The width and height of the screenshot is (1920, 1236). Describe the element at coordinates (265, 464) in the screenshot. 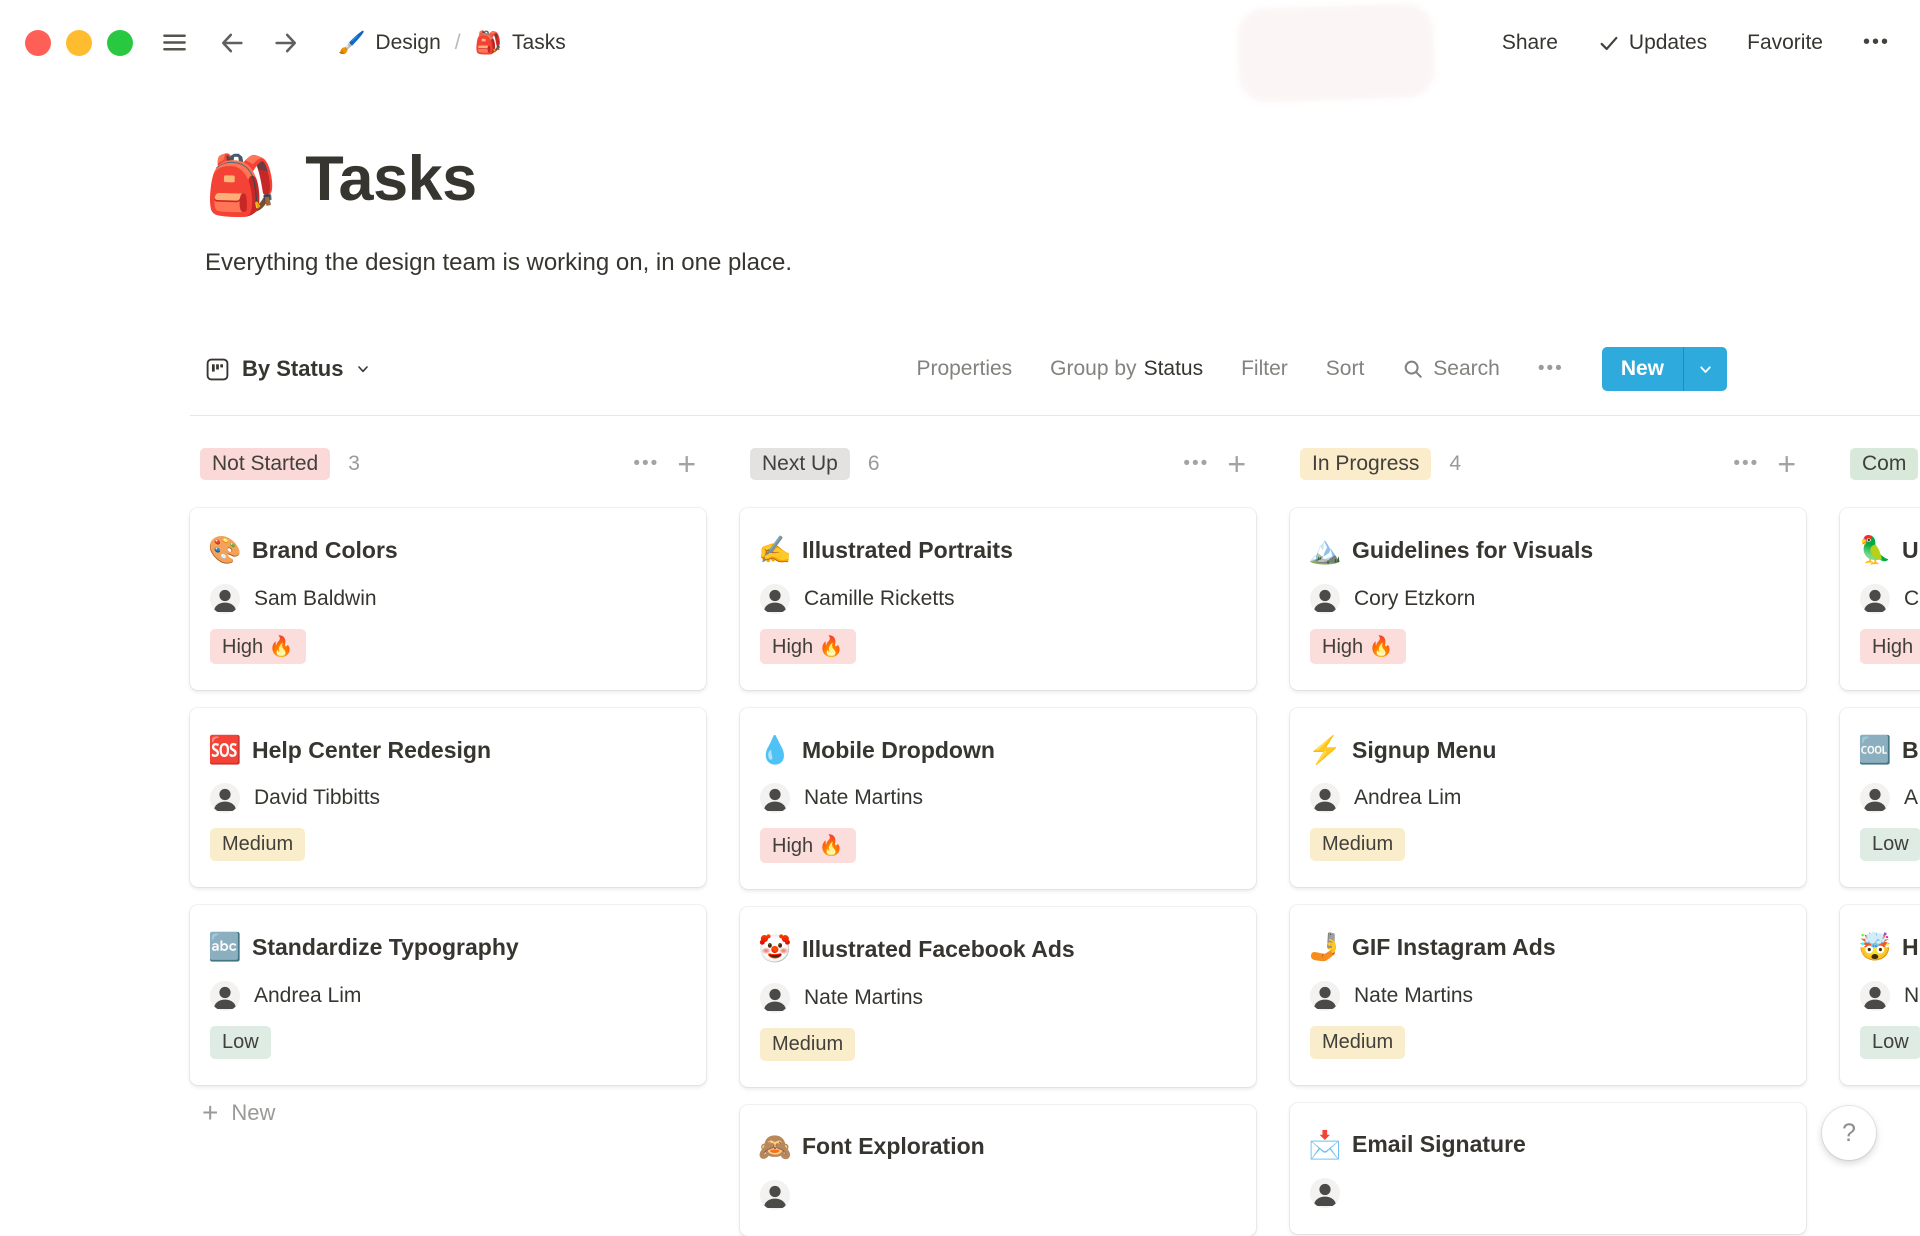

I see `column-status-badge: Not Started` at that location.